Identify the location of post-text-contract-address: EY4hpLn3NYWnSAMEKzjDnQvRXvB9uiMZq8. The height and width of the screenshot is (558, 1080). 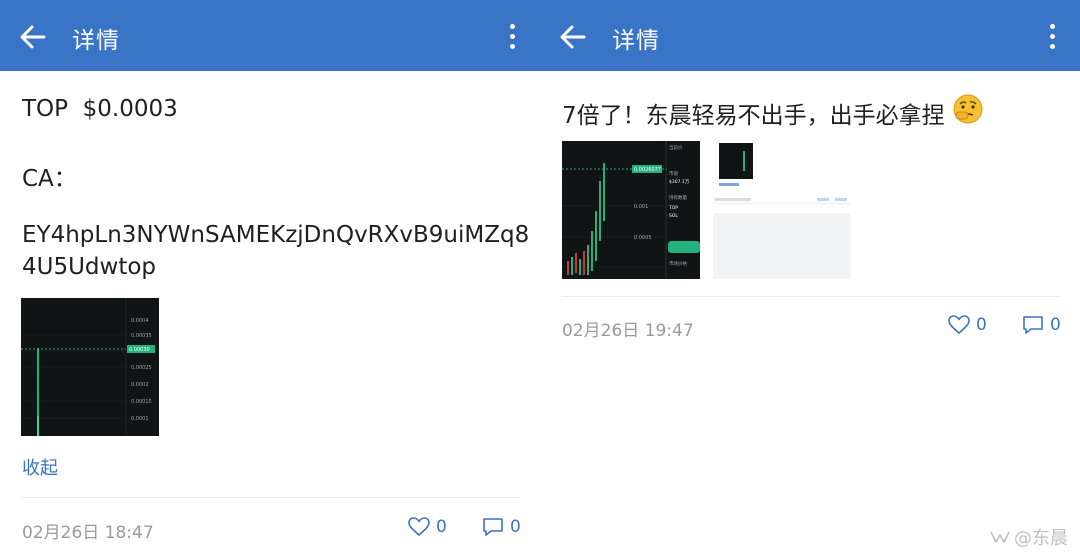
(276, 235).